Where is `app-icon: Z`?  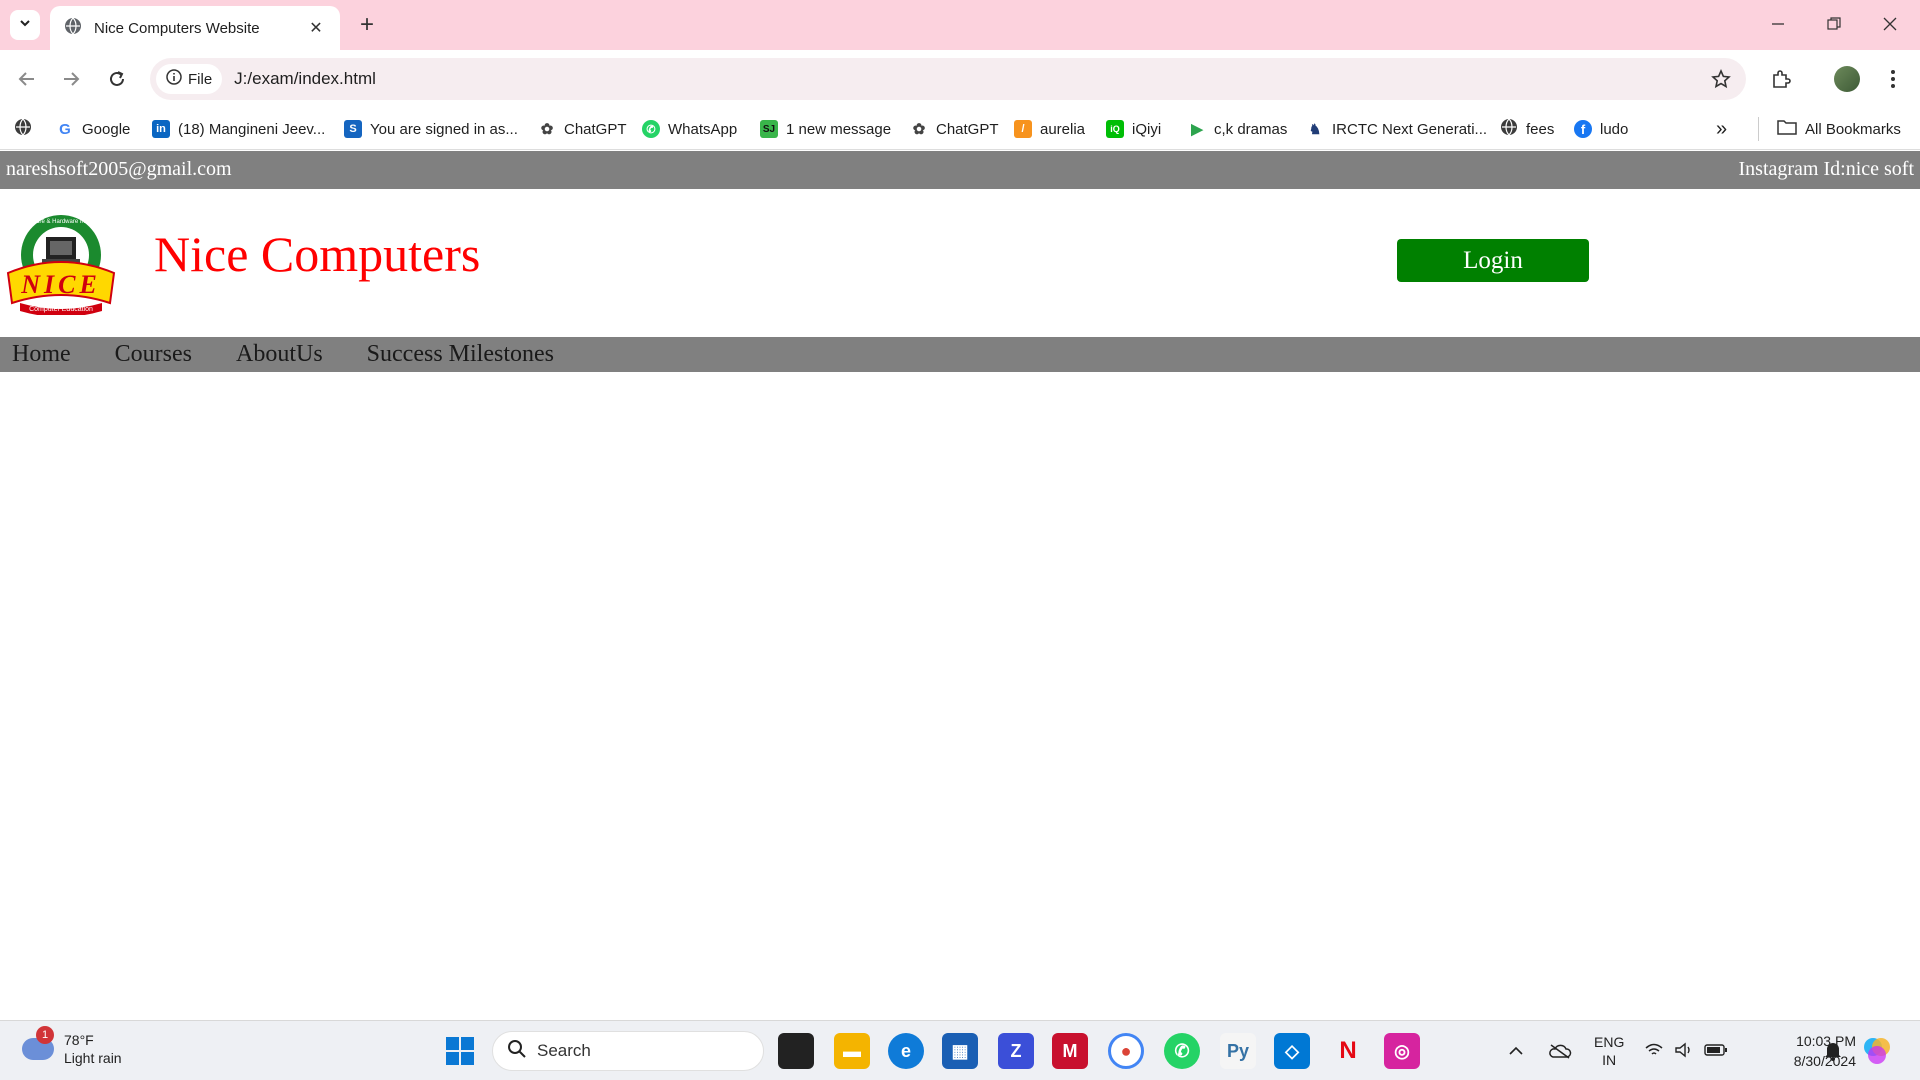 app-icon: Z is located at coordinates (1016, 1051).